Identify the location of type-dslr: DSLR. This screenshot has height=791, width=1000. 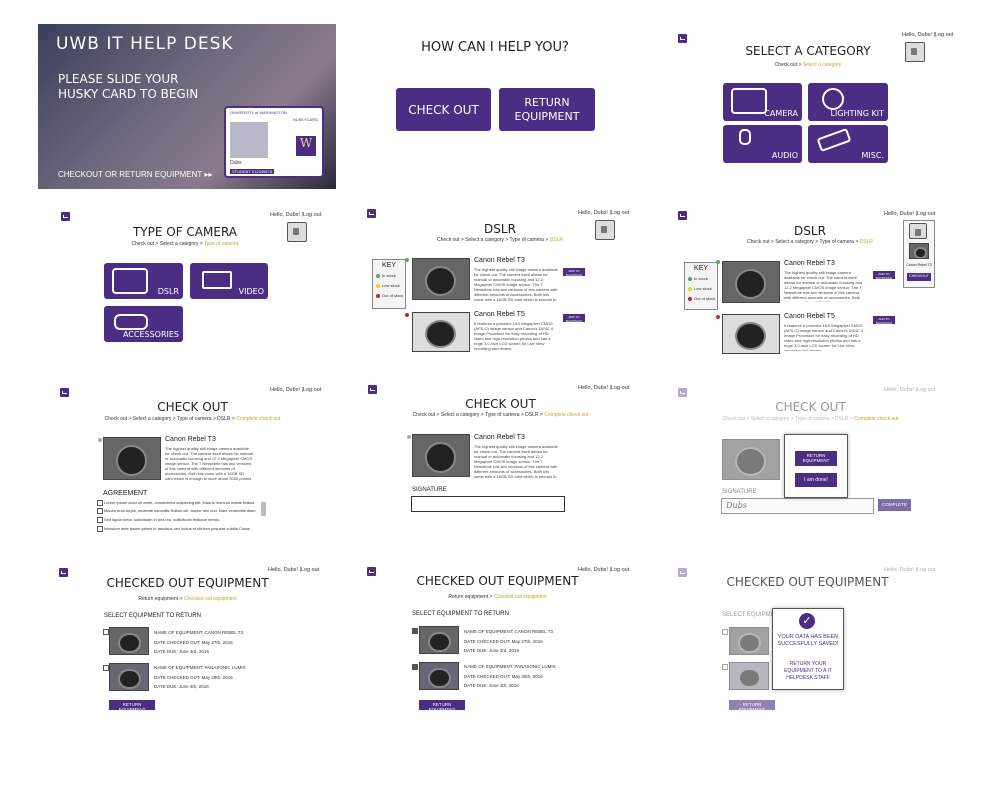
(143, 281).